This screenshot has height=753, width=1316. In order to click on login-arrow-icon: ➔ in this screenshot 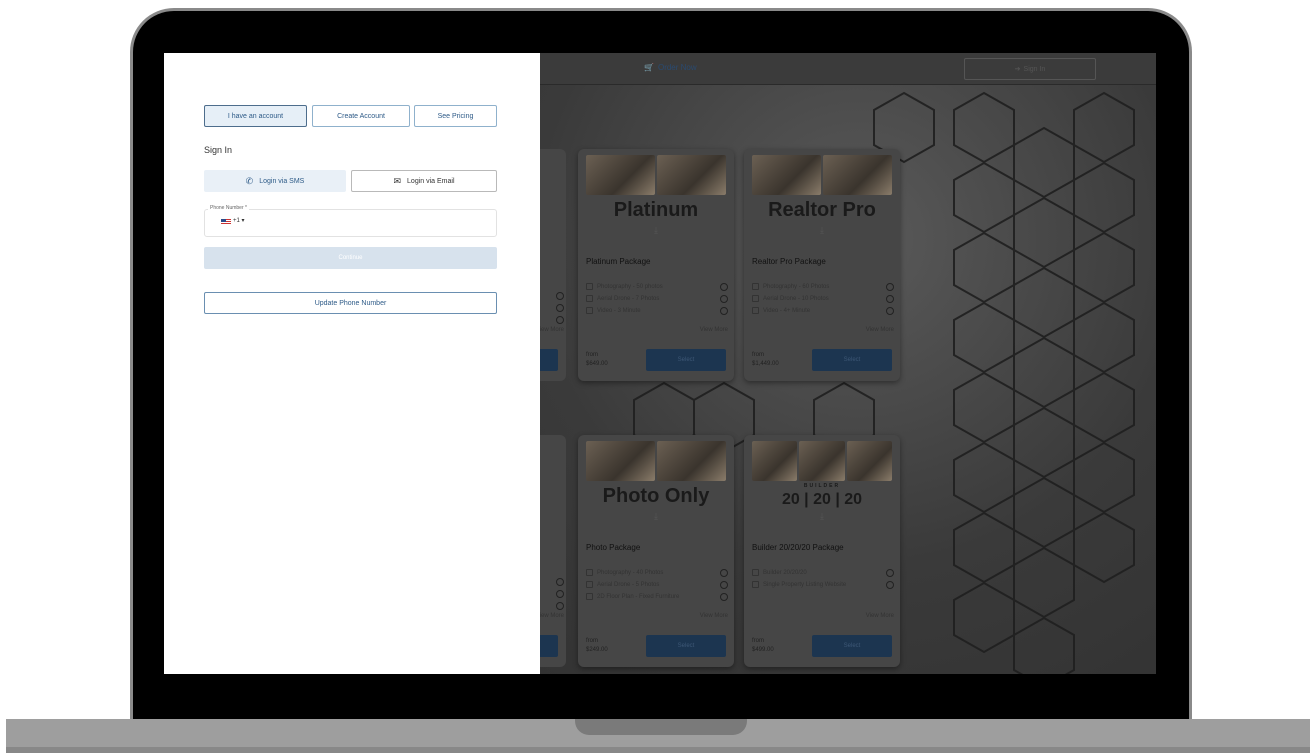, I will do `click(1017, 69)`.